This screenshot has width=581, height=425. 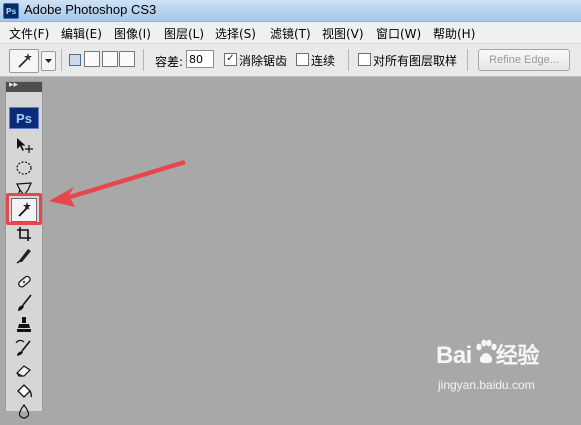 What do you see at coordinates (398, 33) in the screenshot?
I see `menu-window: 窗口(W)` at bounding box center [398, 33].